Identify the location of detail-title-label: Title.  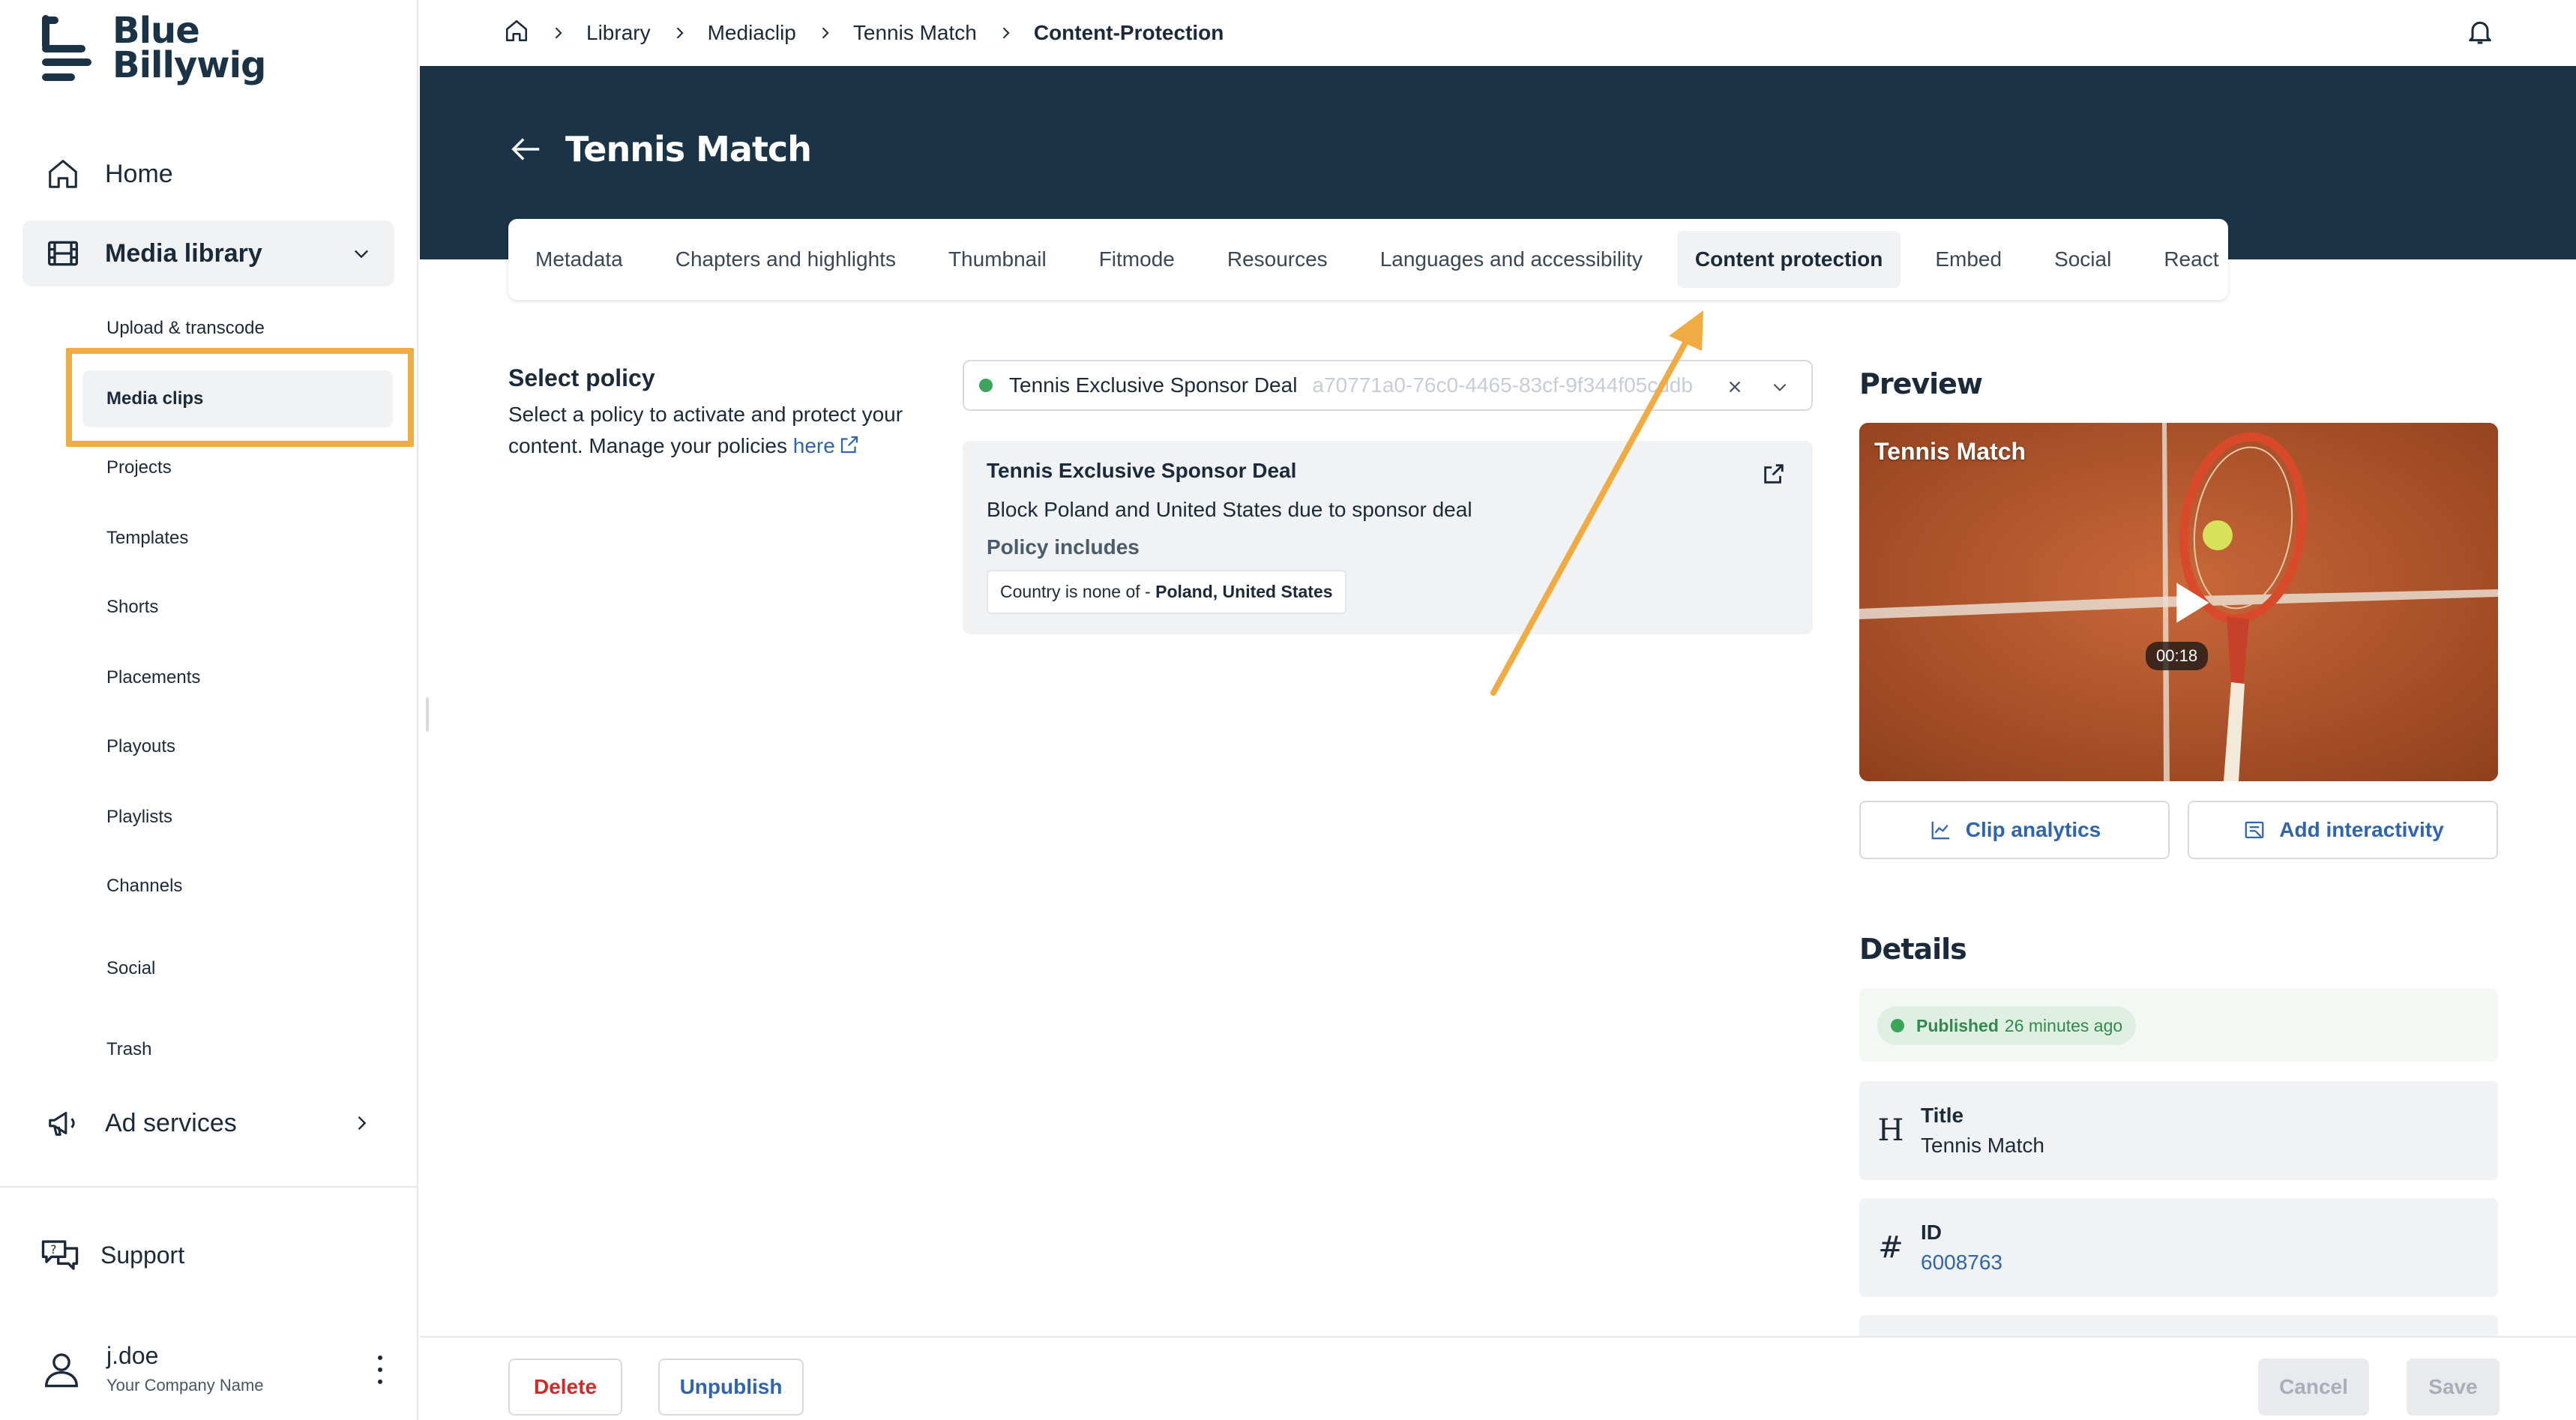
(1942, 1115).